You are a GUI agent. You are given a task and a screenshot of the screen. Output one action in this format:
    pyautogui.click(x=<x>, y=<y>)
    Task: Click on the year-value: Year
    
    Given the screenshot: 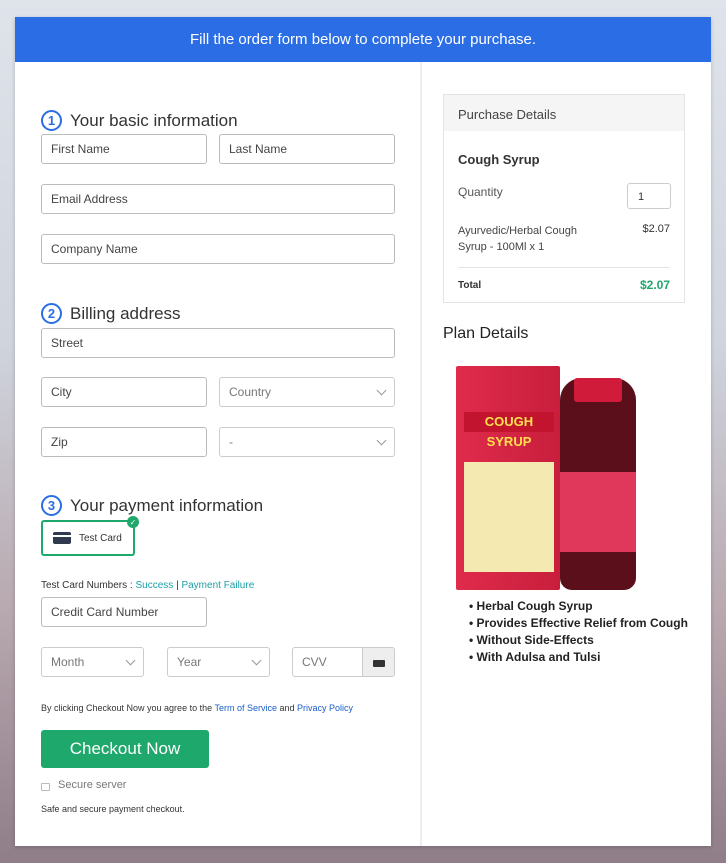 What is the action you would take?
    pyautogui.click(x=189, y=662)
    